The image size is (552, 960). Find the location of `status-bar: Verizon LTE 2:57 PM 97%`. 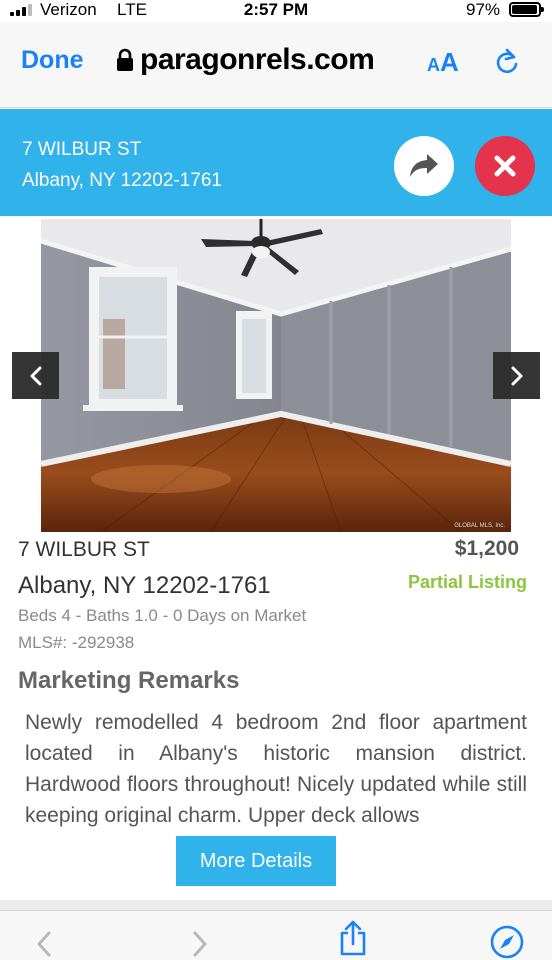

status-bar: Verizon LTE 2:57 PM 97% is located at coordinates (276, 11).